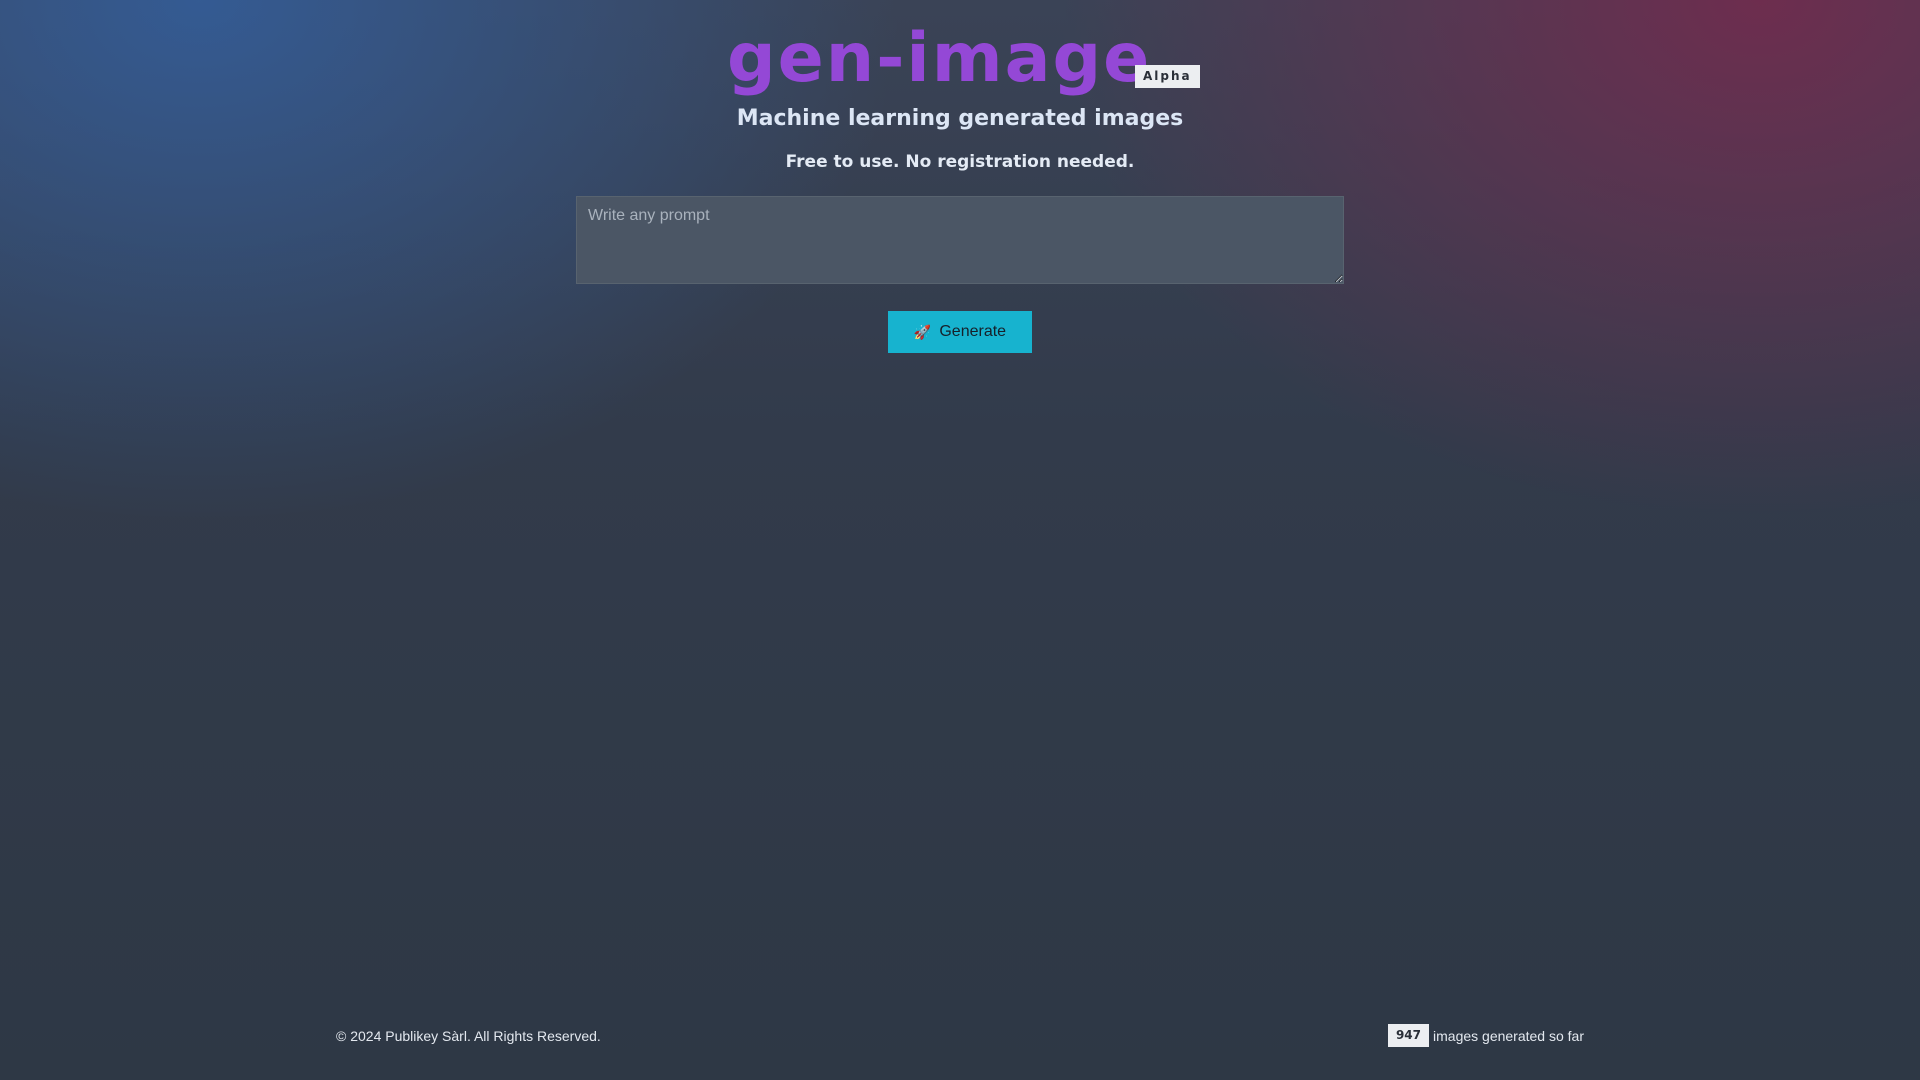 The height and width of the screenshot is (1080, 1920). What do you see at coordinates (960, 240) in the screenshot?
I see `prompt-input` at bounding box center [960, 240].